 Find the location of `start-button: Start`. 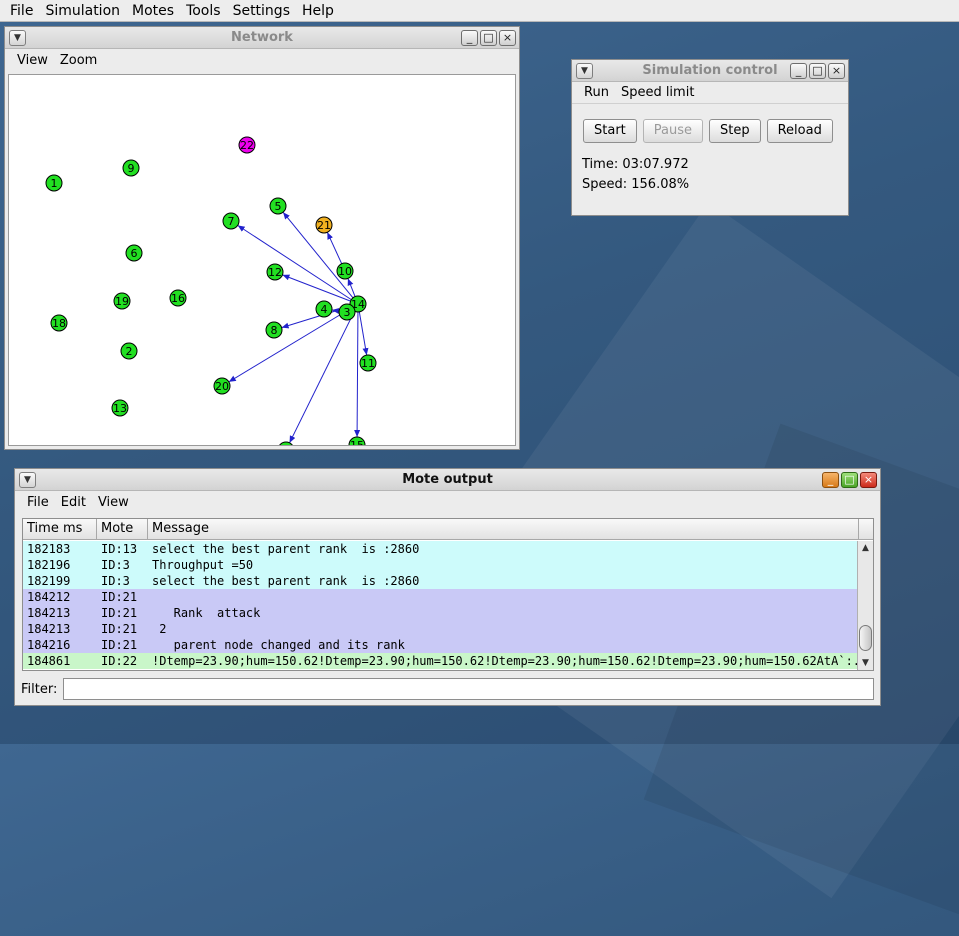

start-button: Start is located at coordinates (610, 131).